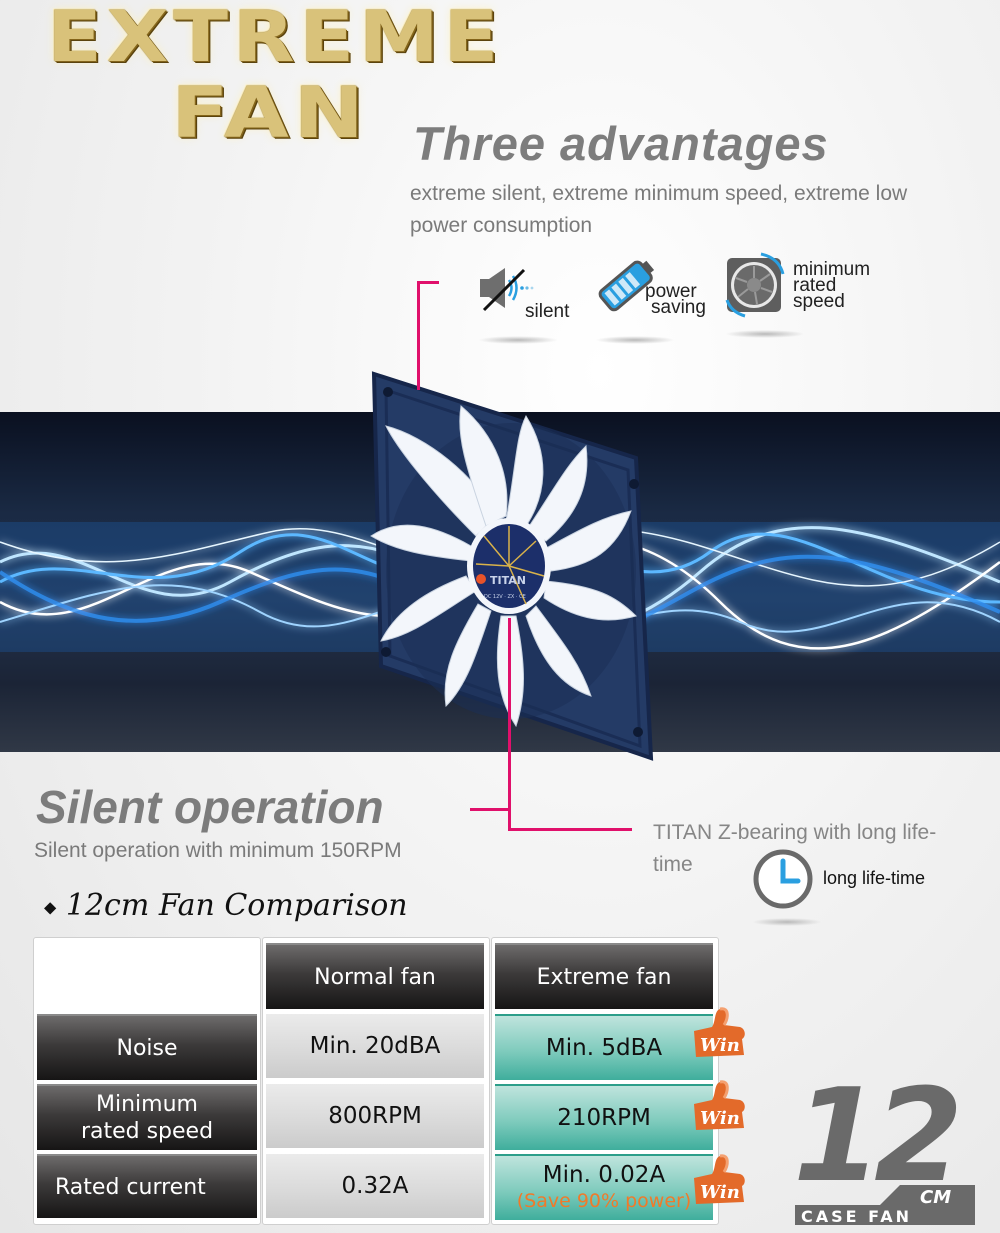 The image size is (1000, 1233). I want to click on badge-caption: CASE FAN, so click(856, 1216).